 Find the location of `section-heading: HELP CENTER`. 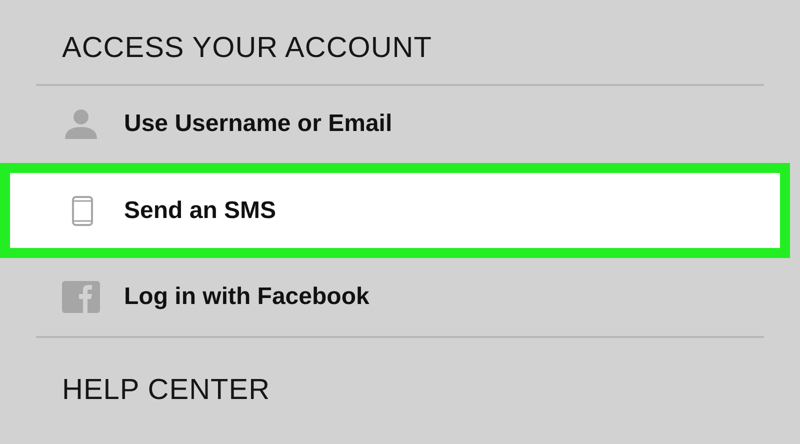

section-heading: HELP CENTER is located at coordinates (166, 391).